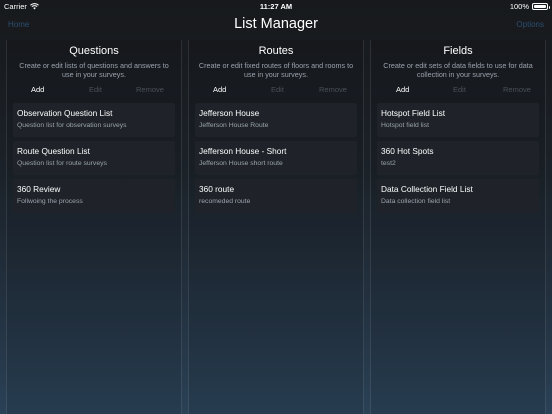 The height and width of the screenshot is (414, 552). Describe the element at coordinates (416, 201) in the screenshot. I see `list-item-subtitle: Data collection field list` at that location.